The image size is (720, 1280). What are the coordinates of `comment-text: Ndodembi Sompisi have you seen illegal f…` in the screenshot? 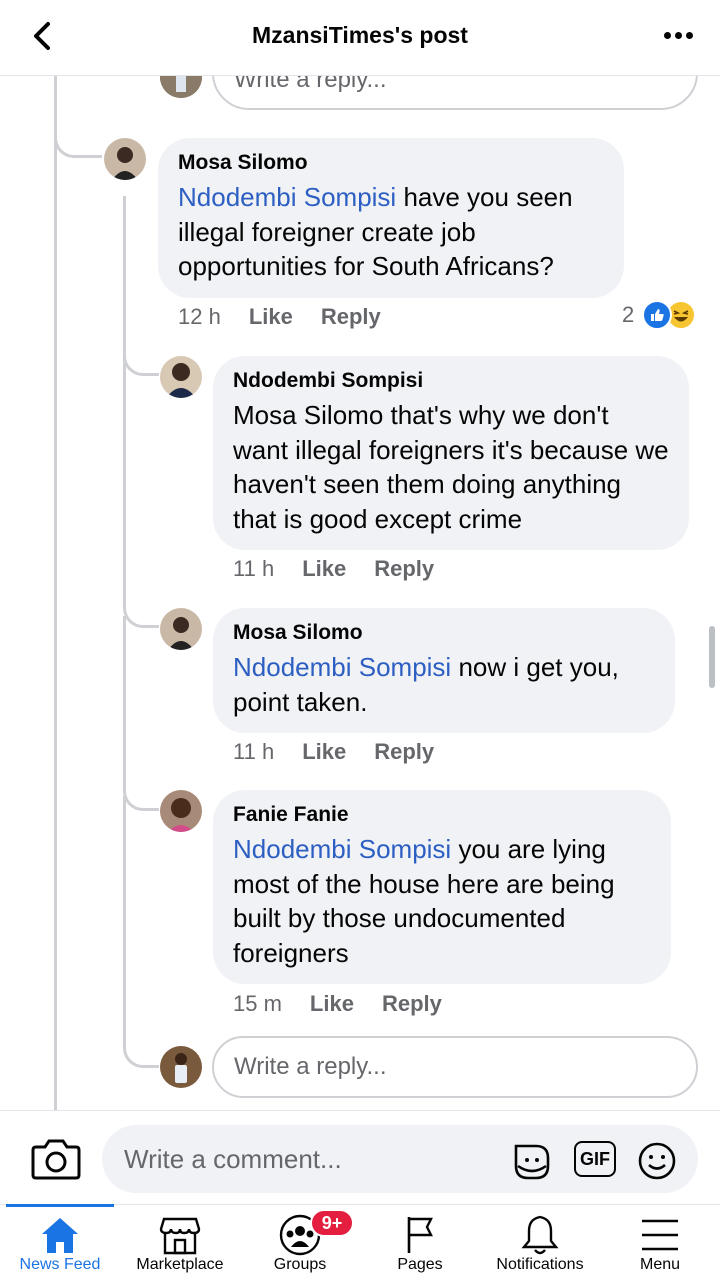 It's located at (375, 231).